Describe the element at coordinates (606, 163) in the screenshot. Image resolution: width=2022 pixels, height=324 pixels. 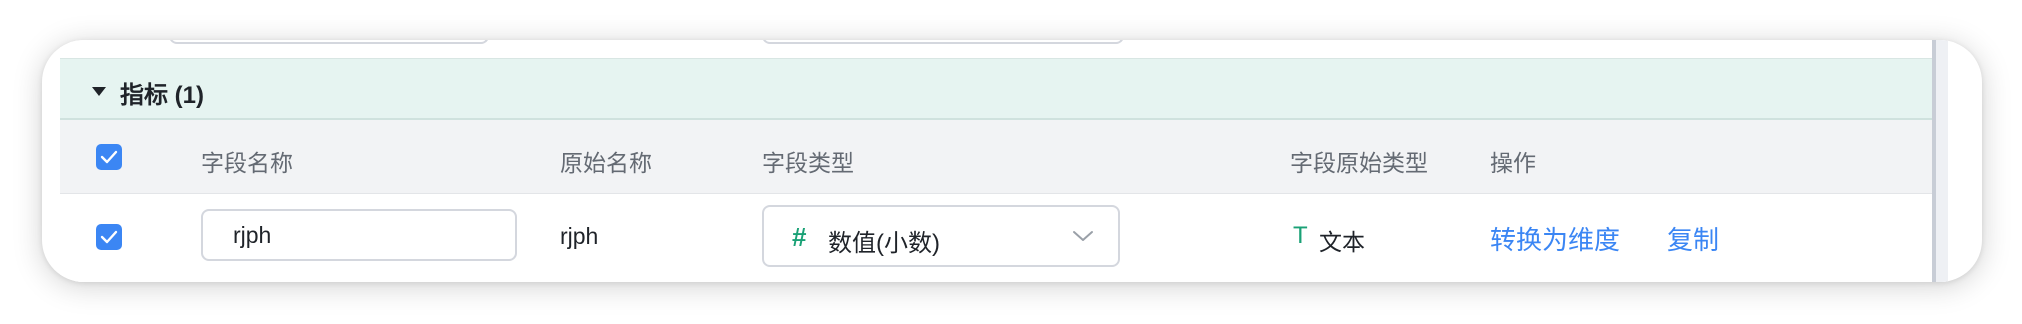
I see `column-header-original-name: 原始名称` at that location.